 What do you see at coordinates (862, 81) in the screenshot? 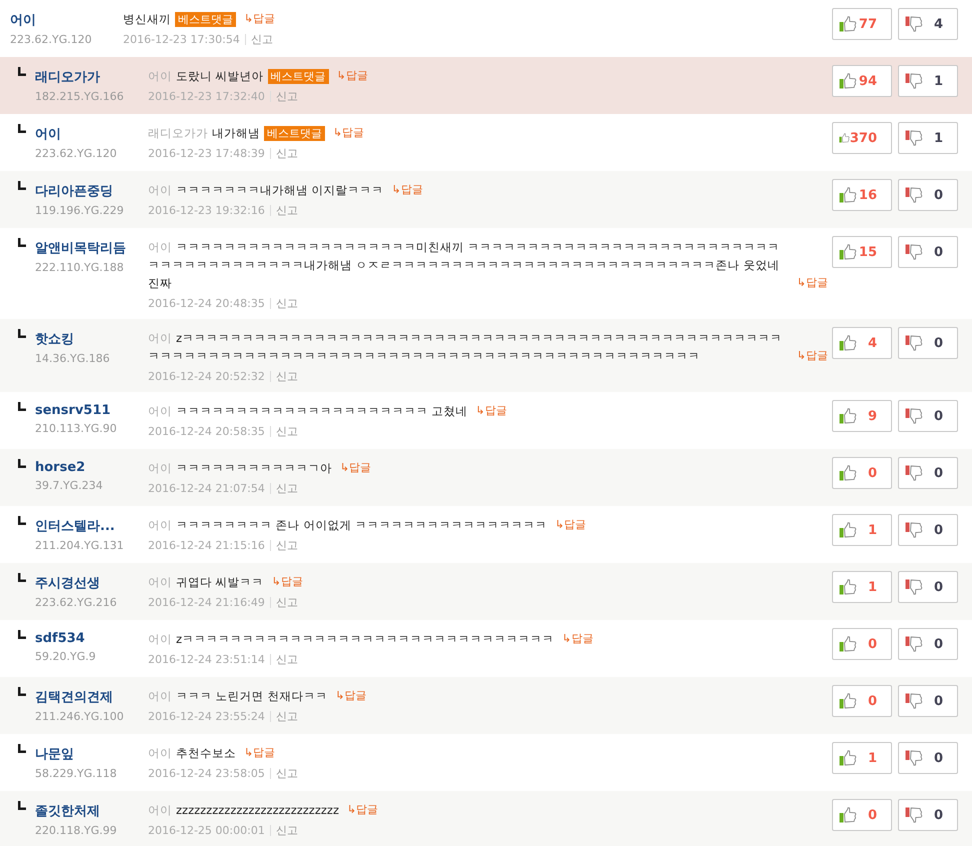
I see `like-button: 94` at bounding box center [862, 81].